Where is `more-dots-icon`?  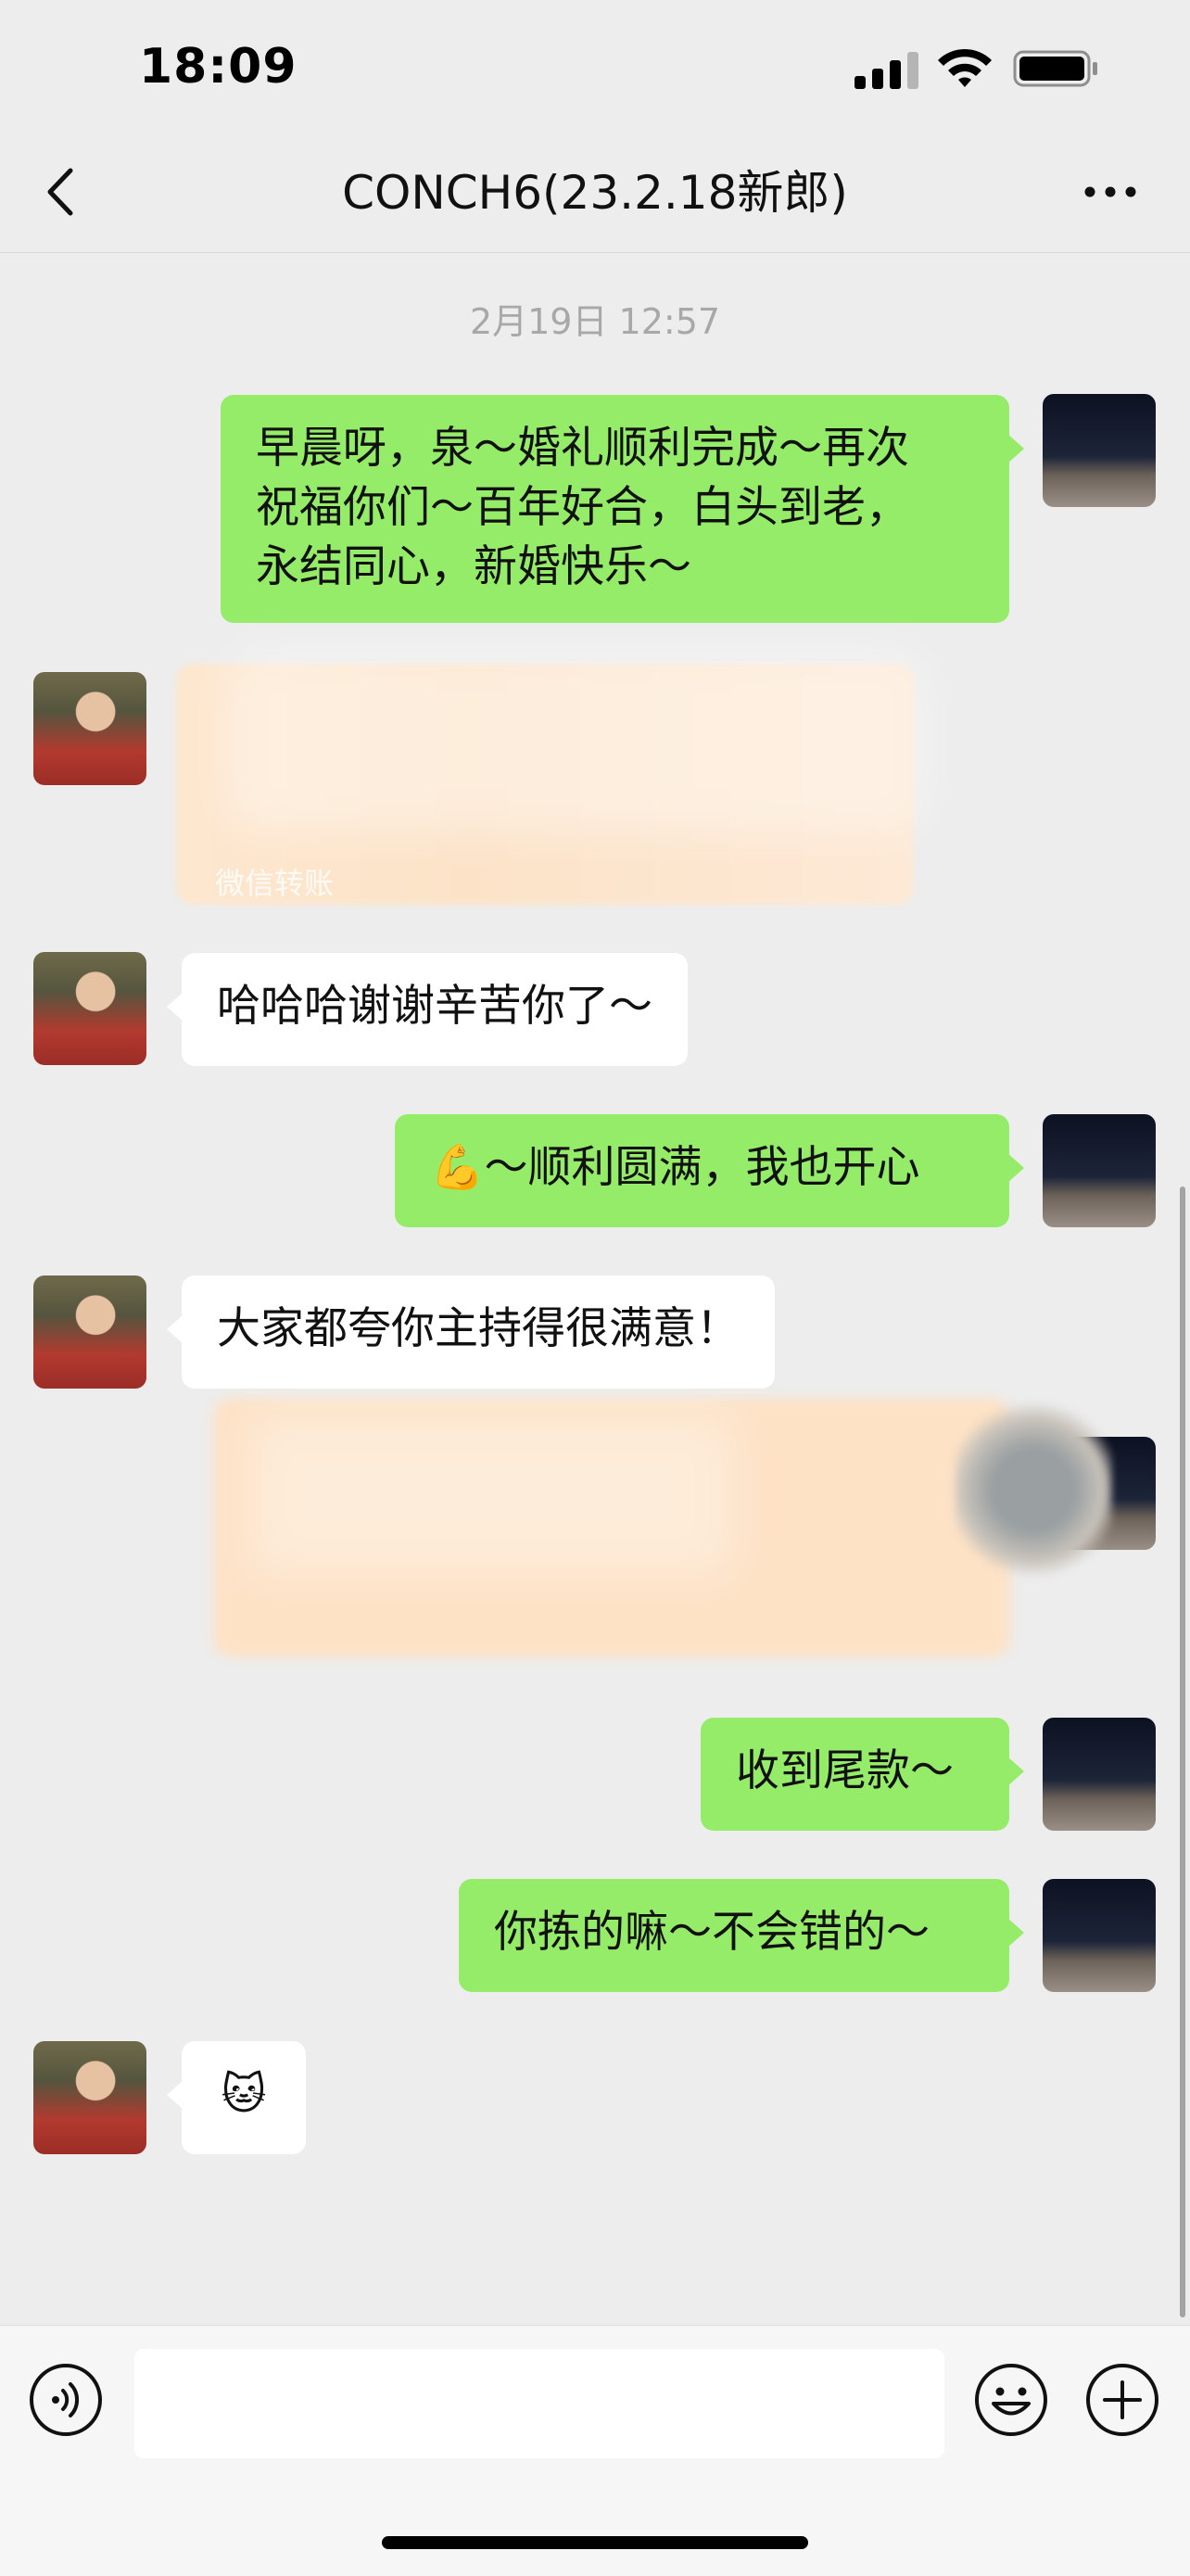
more-dots-icon is located at coordinates (1110, 192).